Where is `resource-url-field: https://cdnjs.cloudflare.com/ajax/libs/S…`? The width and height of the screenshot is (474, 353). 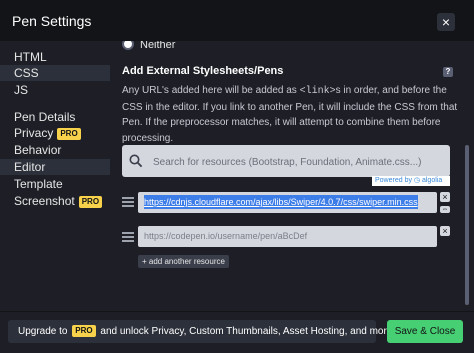
resource-url-field: https://cdnjs.cloudflare.com/ajax/libs/S… is located at coordinates (287, 202).